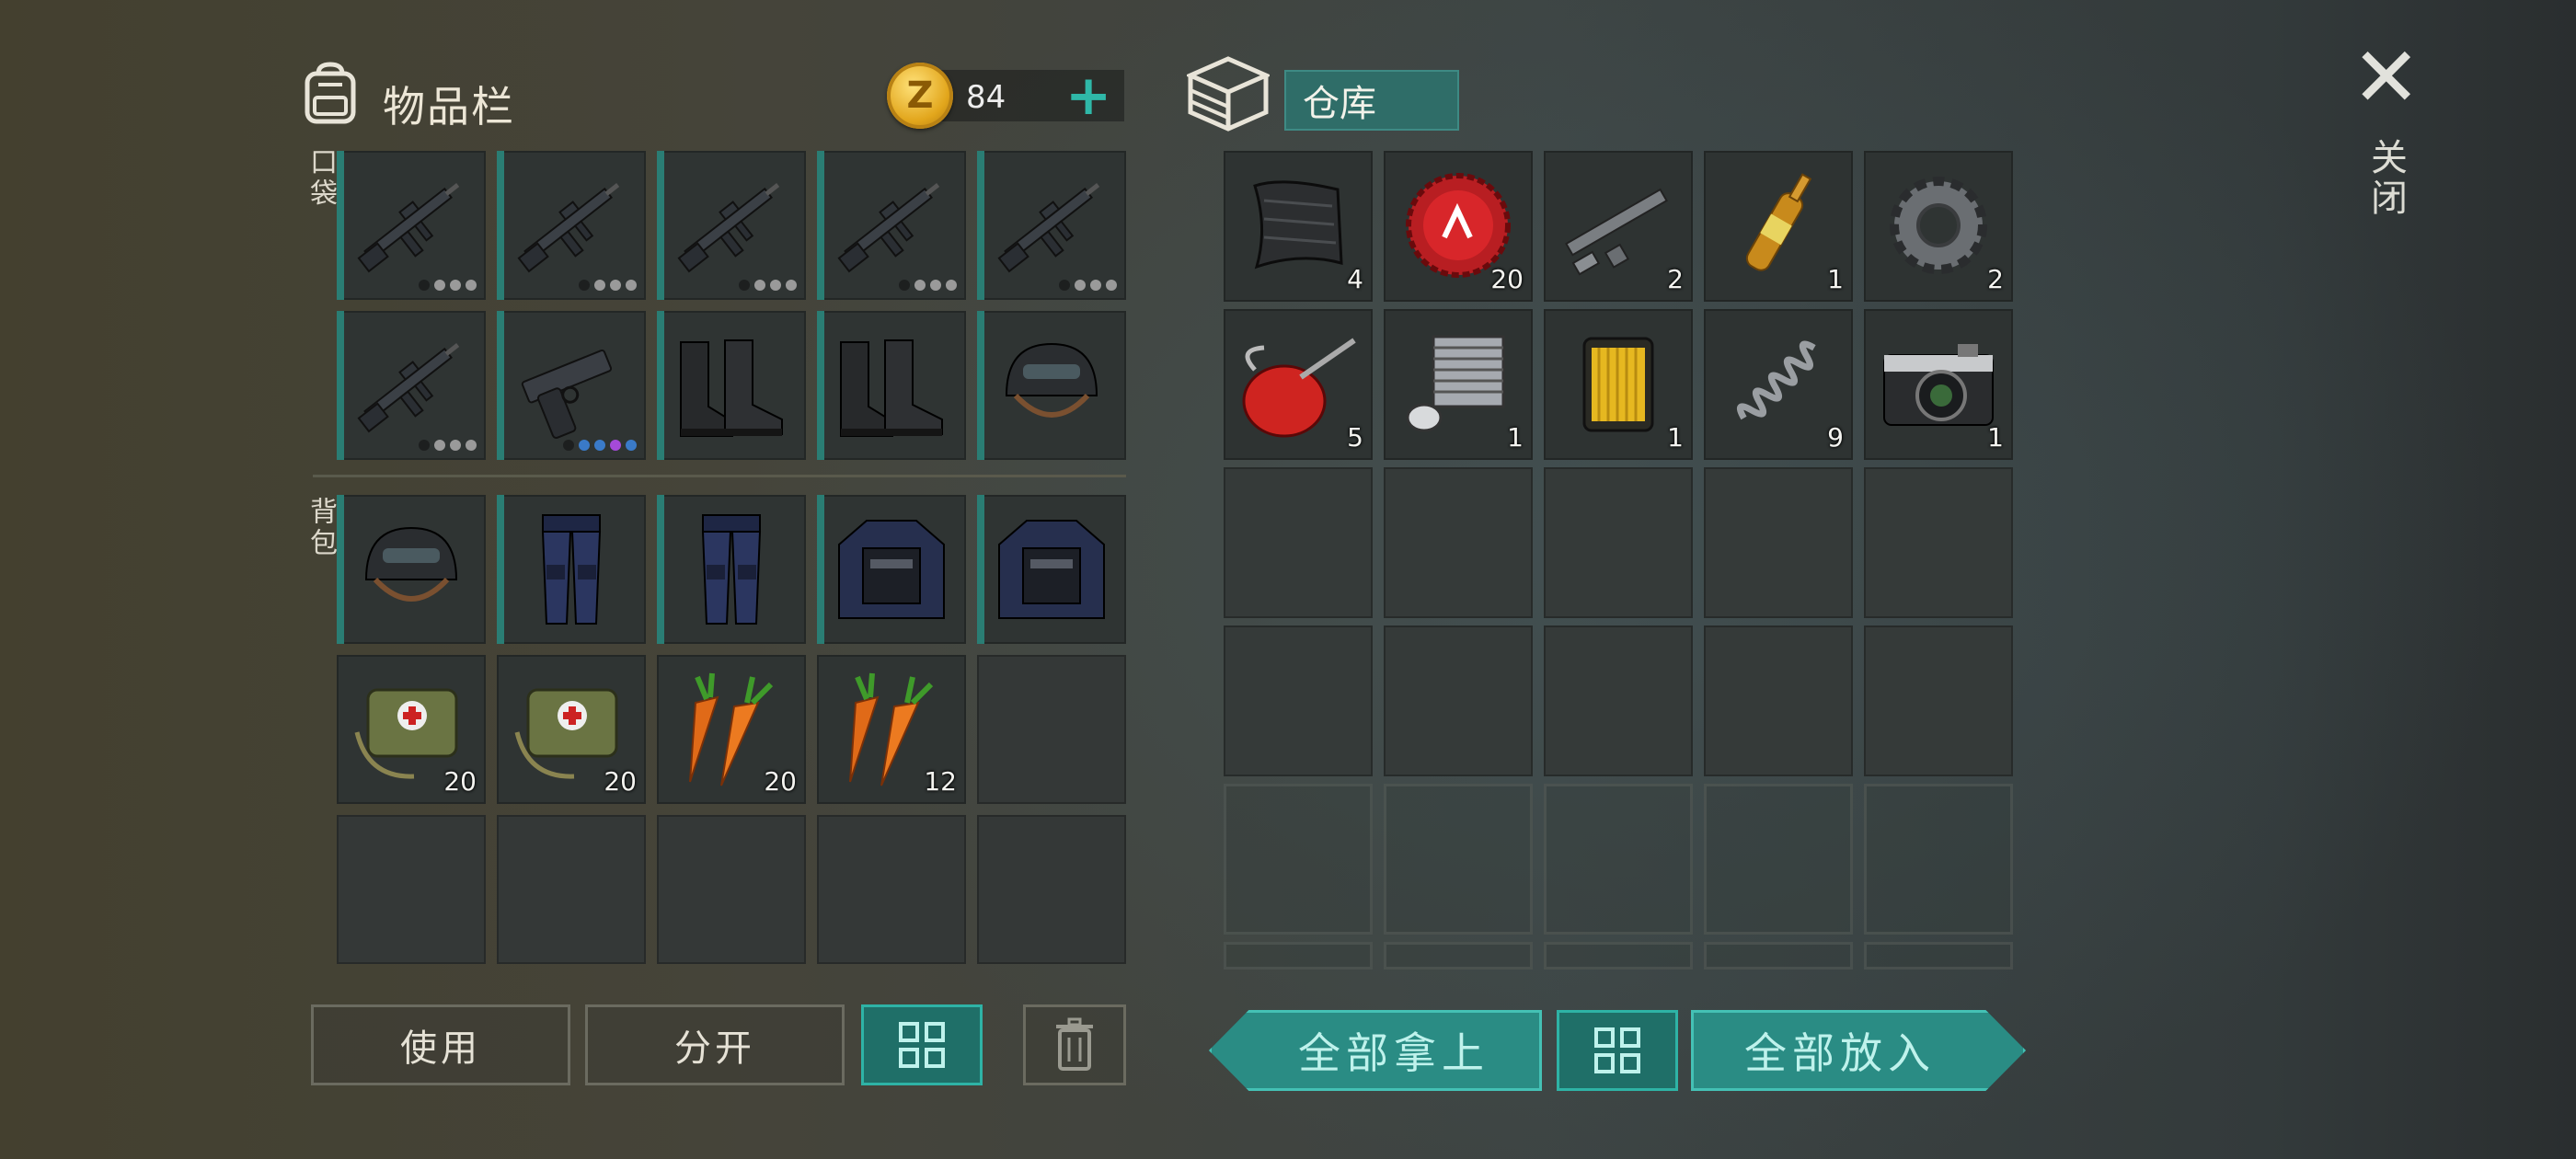 The image size is (2576, 1159). I want to click on spring-icon, so click(1778, 383).